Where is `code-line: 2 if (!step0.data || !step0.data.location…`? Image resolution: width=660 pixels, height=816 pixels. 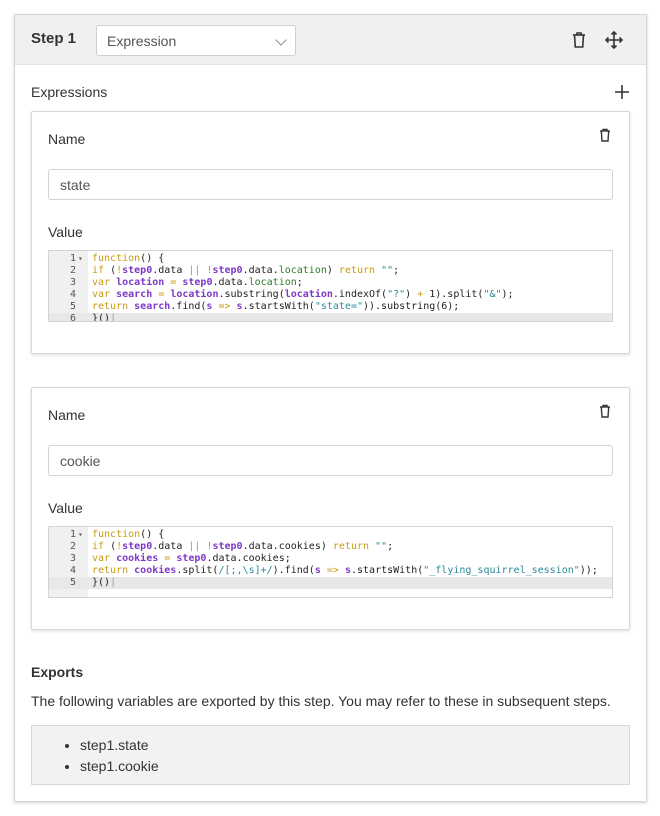 code-line: 2 if (!step0.data || !step0.data.location… is located at coordinates (330, 271).